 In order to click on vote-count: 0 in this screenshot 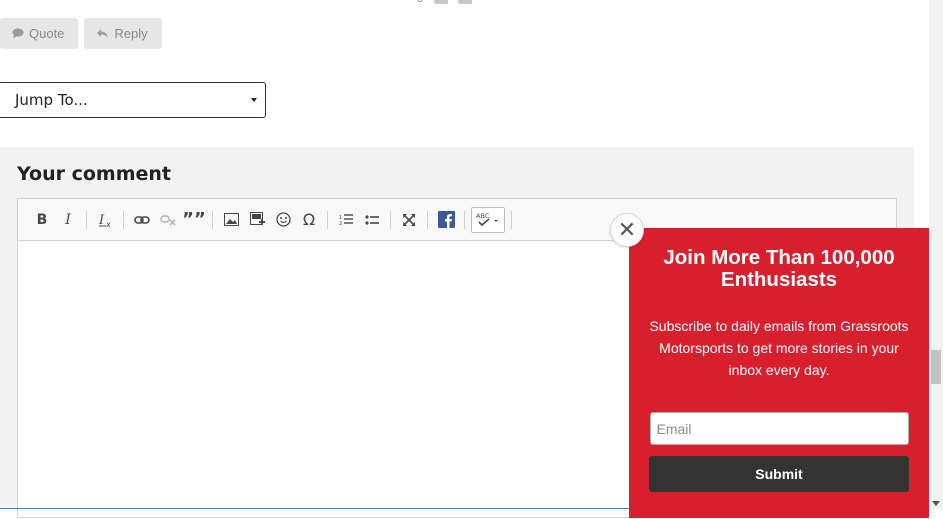, I will do `click(420, 3)`.